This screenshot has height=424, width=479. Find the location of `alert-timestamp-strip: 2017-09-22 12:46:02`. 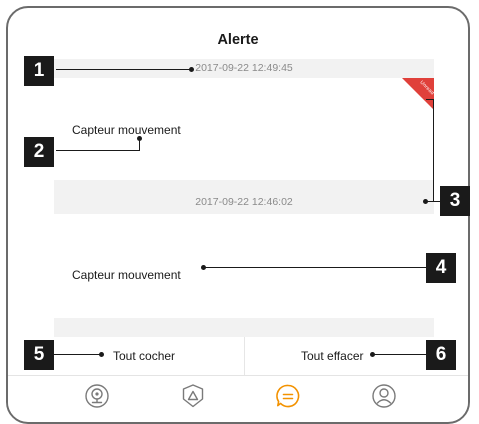

alert-timestamp-strip: 2017-09-22 12:46:02 is located at coordinates (244, 197).